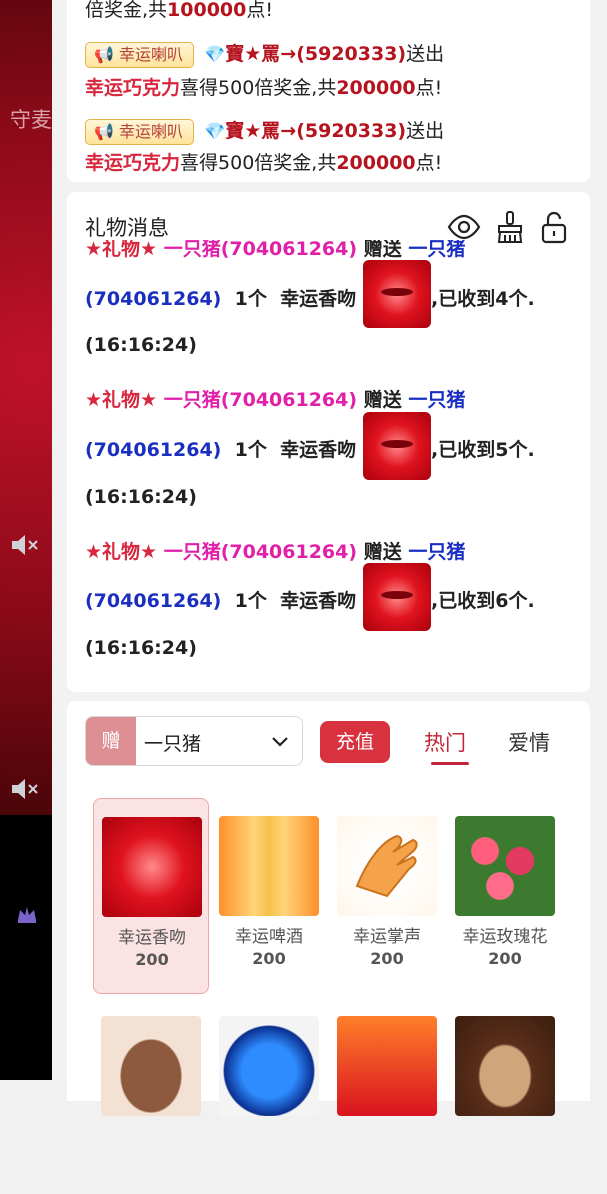  What do you see at coordinates (31, 120) in the screenshot?
I see `background-title: 守麦` at bounding box center [31, 120].